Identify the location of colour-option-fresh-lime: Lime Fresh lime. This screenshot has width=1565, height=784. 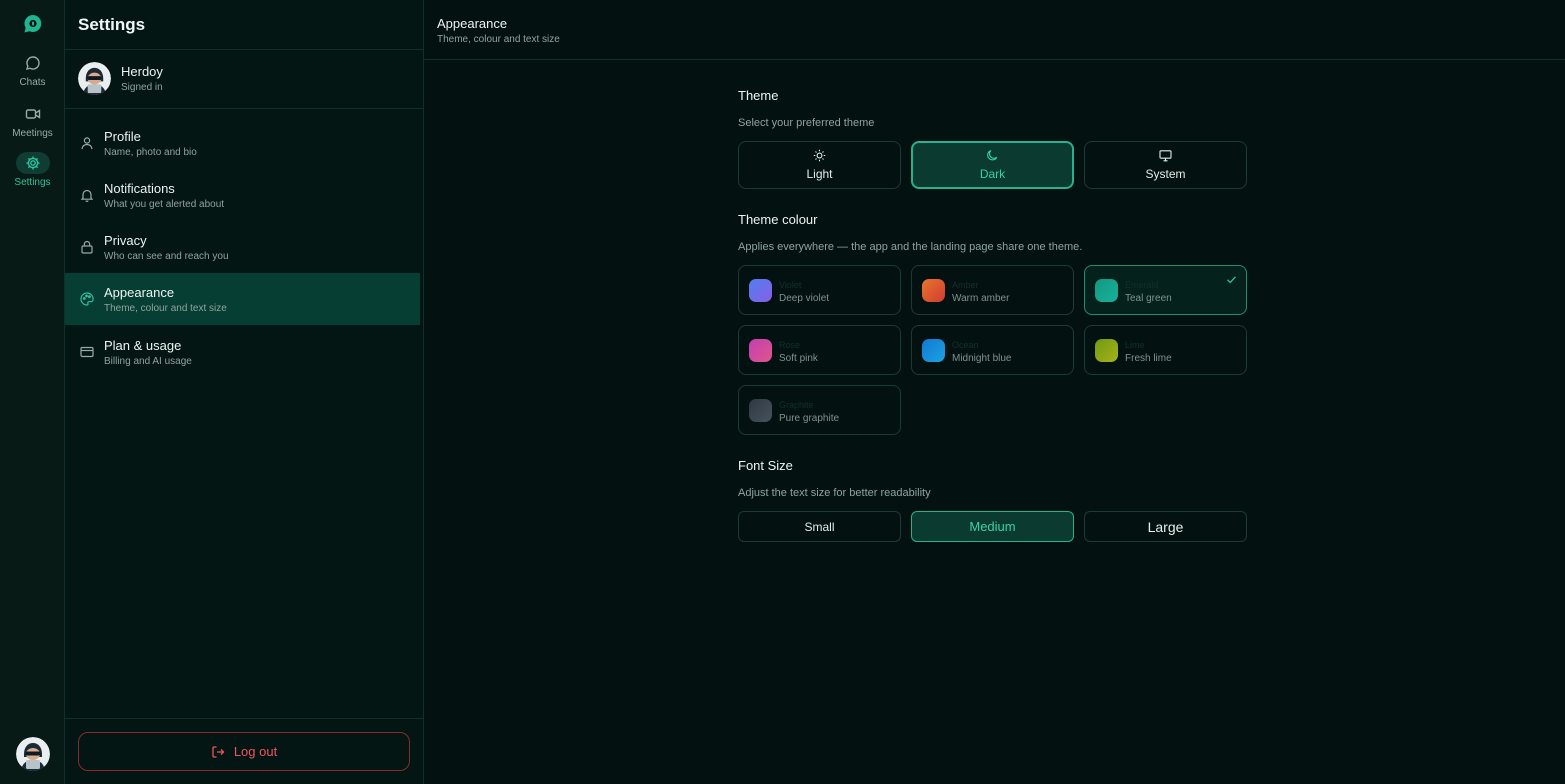
(1165, 350).